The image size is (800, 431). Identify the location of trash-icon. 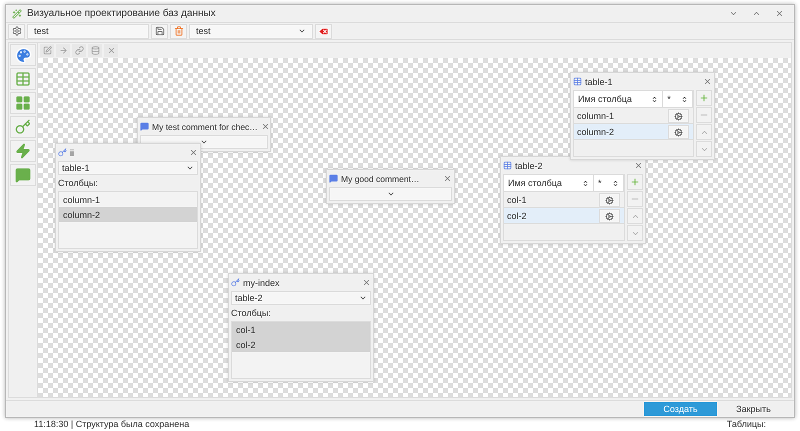
(179, 31).